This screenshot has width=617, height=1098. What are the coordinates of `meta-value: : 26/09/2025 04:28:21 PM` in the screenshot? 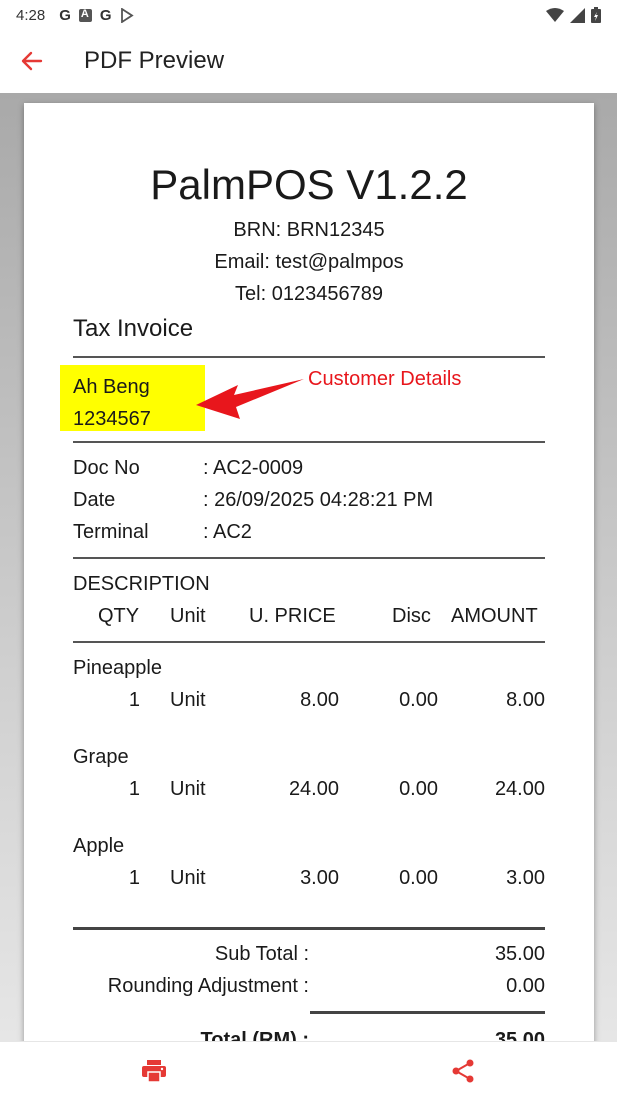 It's located at (318, 500).